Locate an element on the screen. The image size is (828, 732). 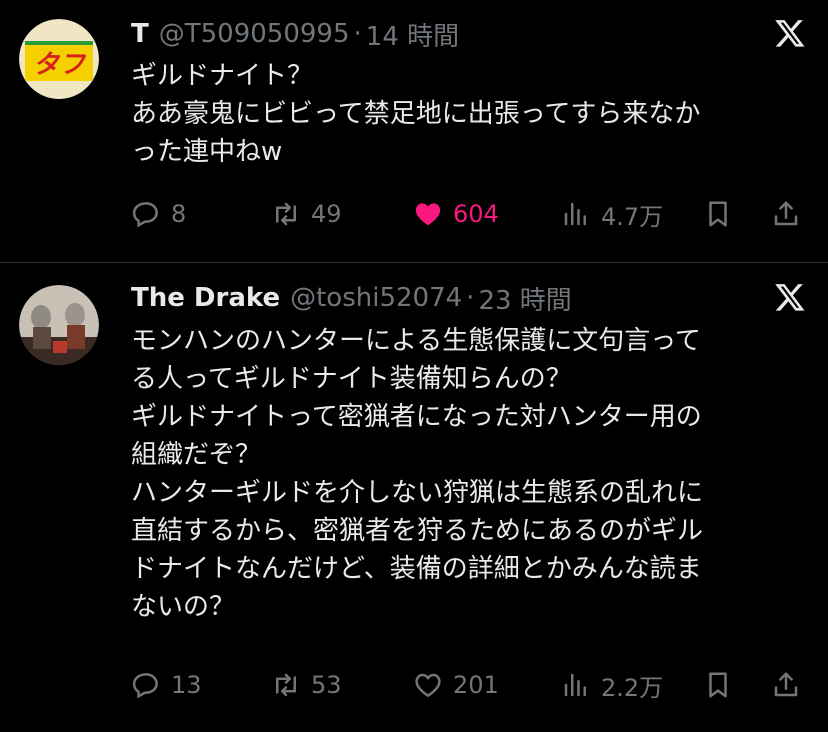
heart-icon is located at coordinates (428, 685).